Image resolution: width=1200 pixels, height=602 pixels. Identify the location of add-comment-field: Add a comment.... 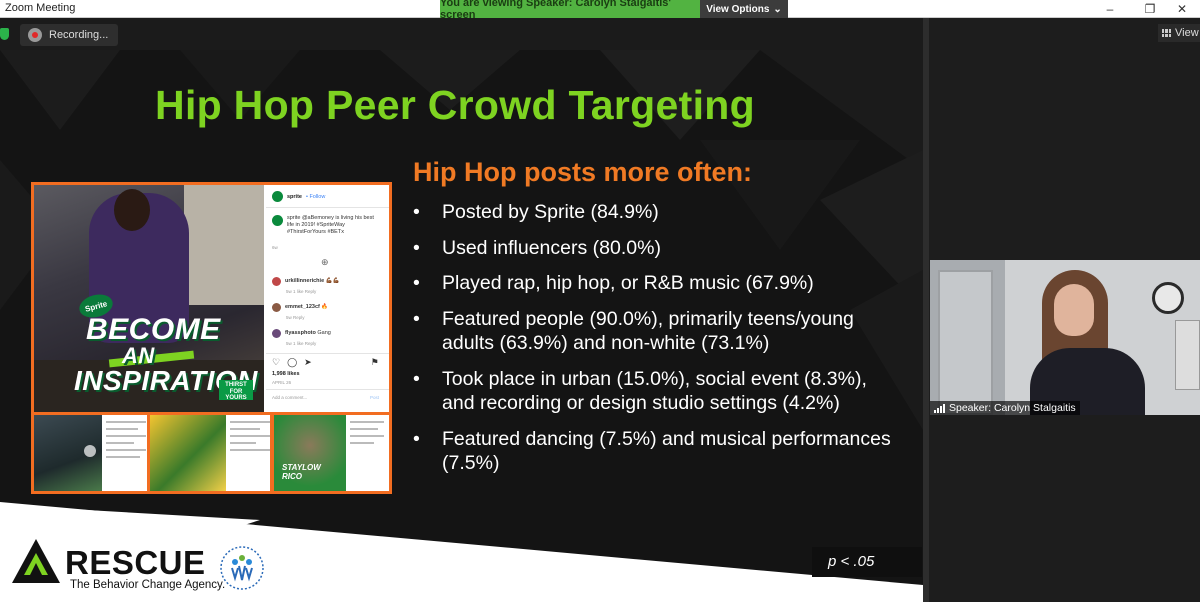
(290, 397).